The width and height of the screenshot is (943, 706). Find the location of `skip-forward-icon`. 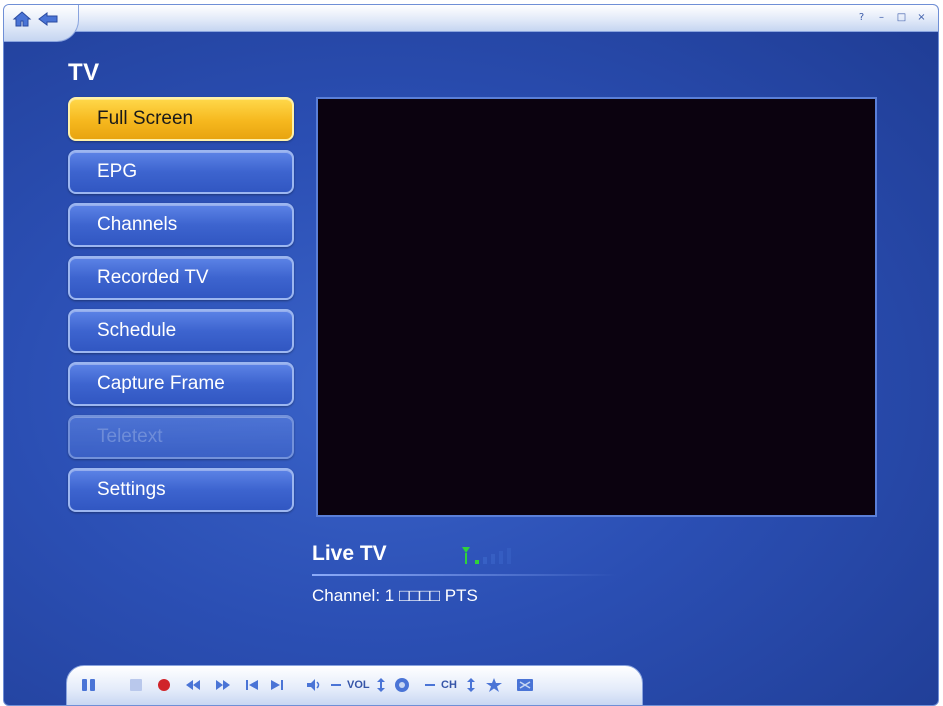

skip-forward-icon is located at coordinates (277, 685).